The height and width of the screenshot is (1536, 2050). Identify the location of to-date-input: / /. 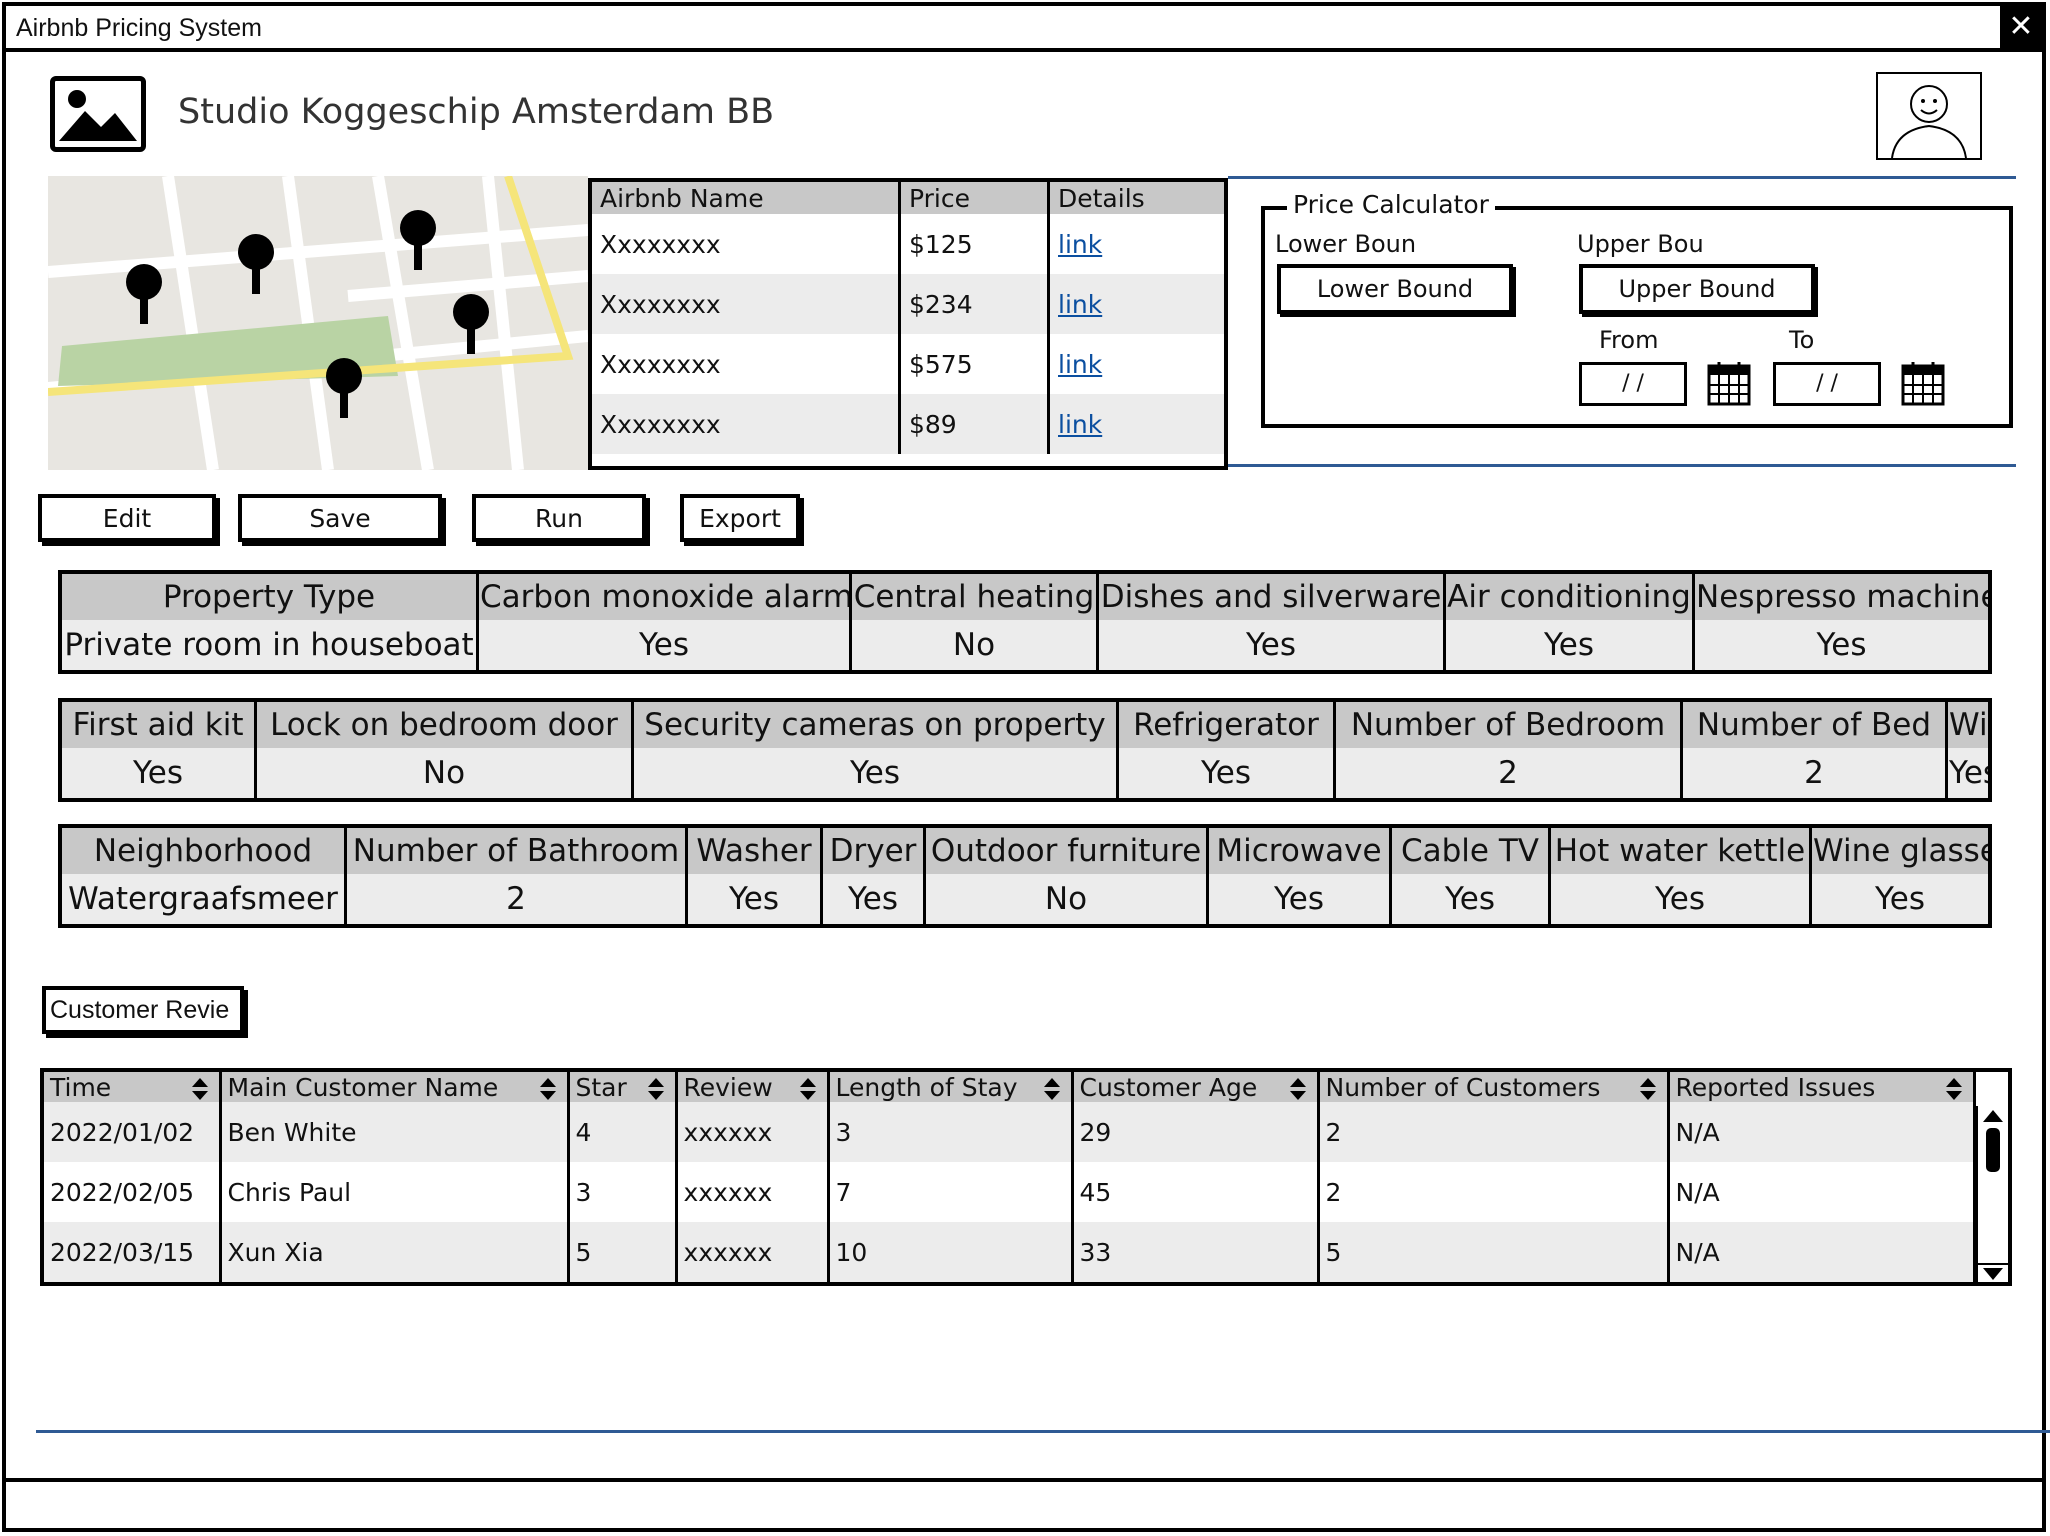
(1827, 384).